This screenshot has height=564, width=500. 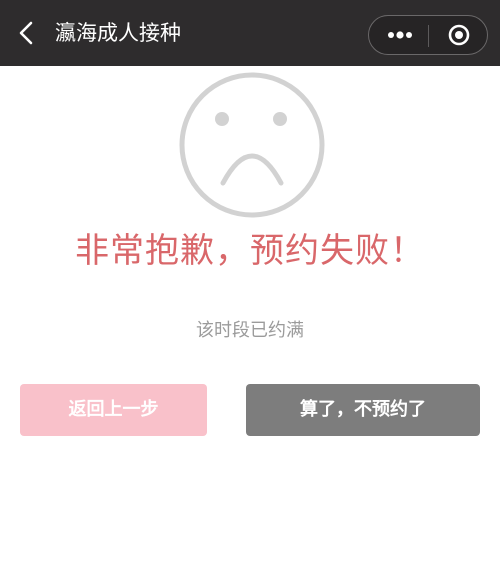 What do you see at coordinates (458, 35) in the screenshot?
I see `target-close-icon` at bounding box center [458, 35].